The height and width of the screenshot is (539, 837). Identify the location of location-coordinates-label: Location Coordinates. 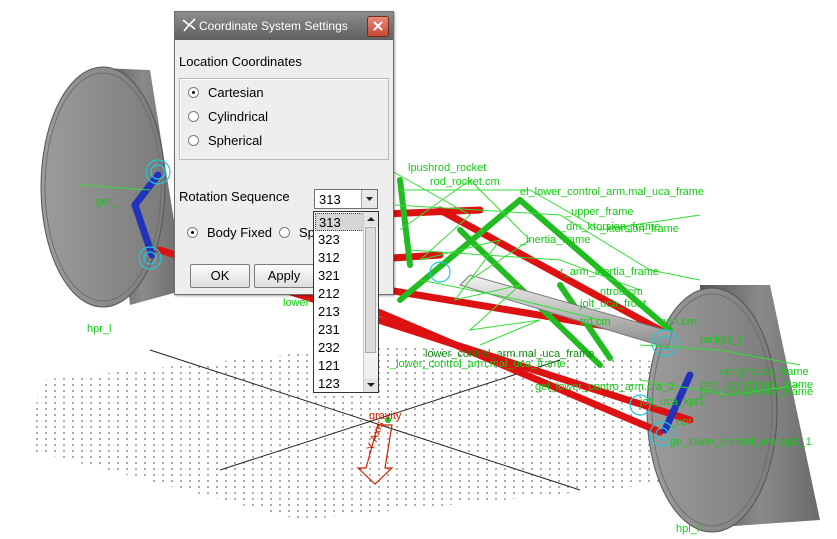
(240, 61).